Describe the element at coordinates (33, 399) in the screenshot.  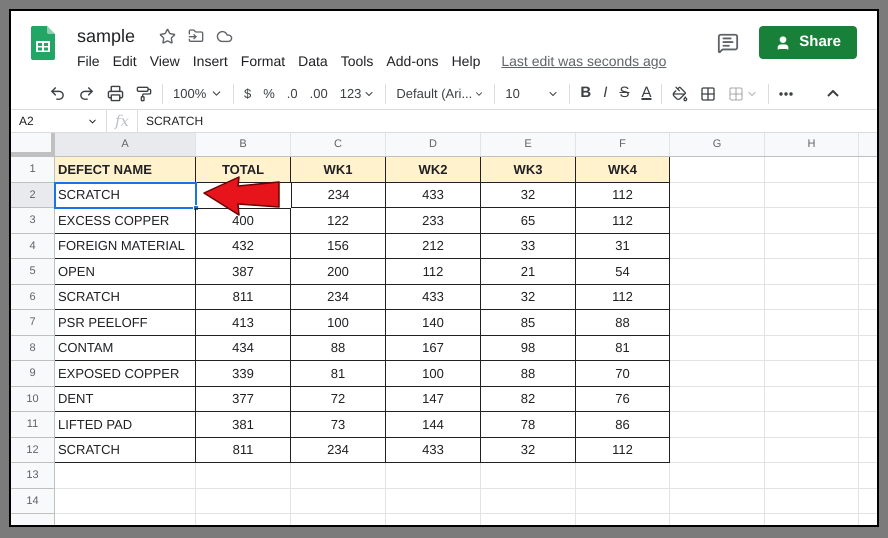
I see `row-header: 10` at that location.